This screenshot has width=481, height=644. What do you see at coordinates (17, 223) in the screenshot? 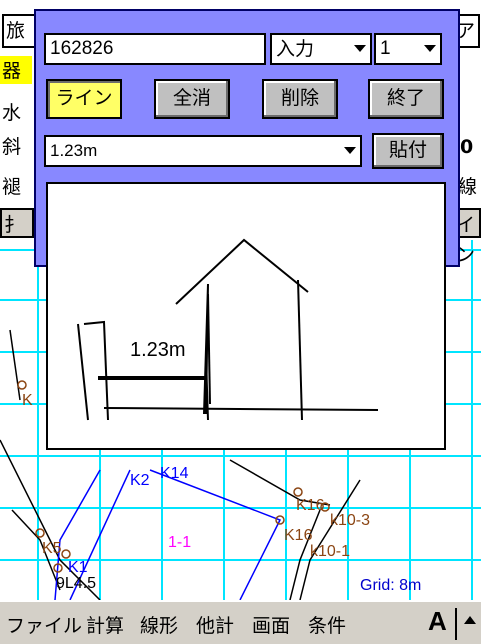
I see `bg-row-button: 扌` at bounding box center [17, 223].